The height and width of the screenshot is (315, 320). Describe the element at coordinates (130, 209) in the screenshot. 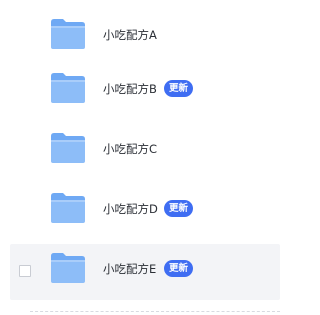

I see `folder-name: 小吃配方D` at that location.